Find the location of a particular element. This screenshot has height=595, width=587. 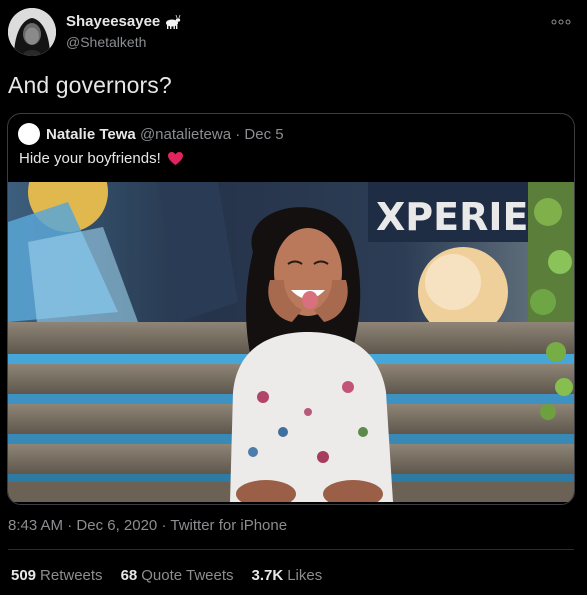

quoted-tweet-text: Hide your boyfriends! is located at coordinates (101, 158).